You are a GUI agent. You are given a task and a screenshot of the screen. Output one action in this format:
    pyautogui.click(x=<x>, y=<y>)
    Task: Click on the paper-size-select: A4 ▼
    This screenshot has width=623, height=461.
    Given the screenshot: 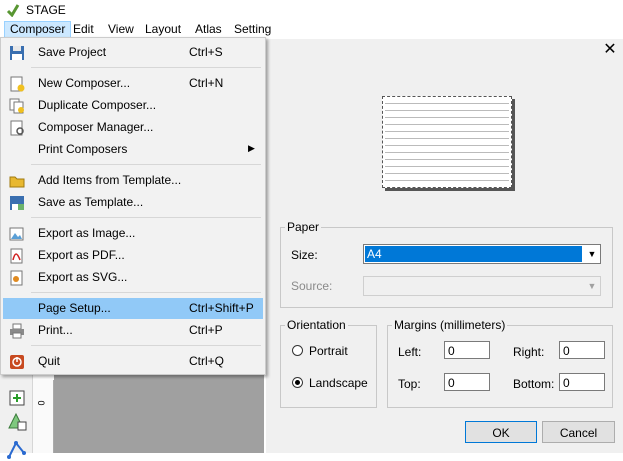 What is the action you would take?
    pyautogui.click(x=482, y=254)
    